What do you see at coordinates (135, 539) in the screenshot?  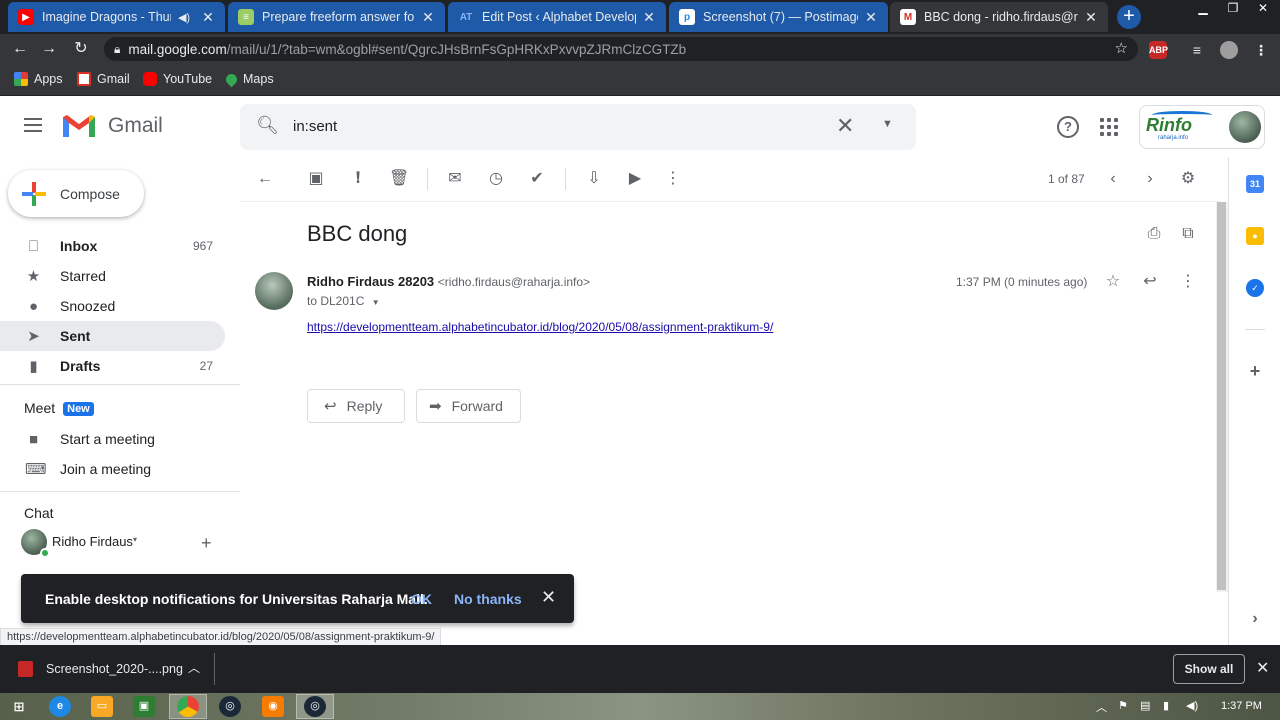 I see `chat-status-caret-icon: ▾` at bounding box center [135, 539].